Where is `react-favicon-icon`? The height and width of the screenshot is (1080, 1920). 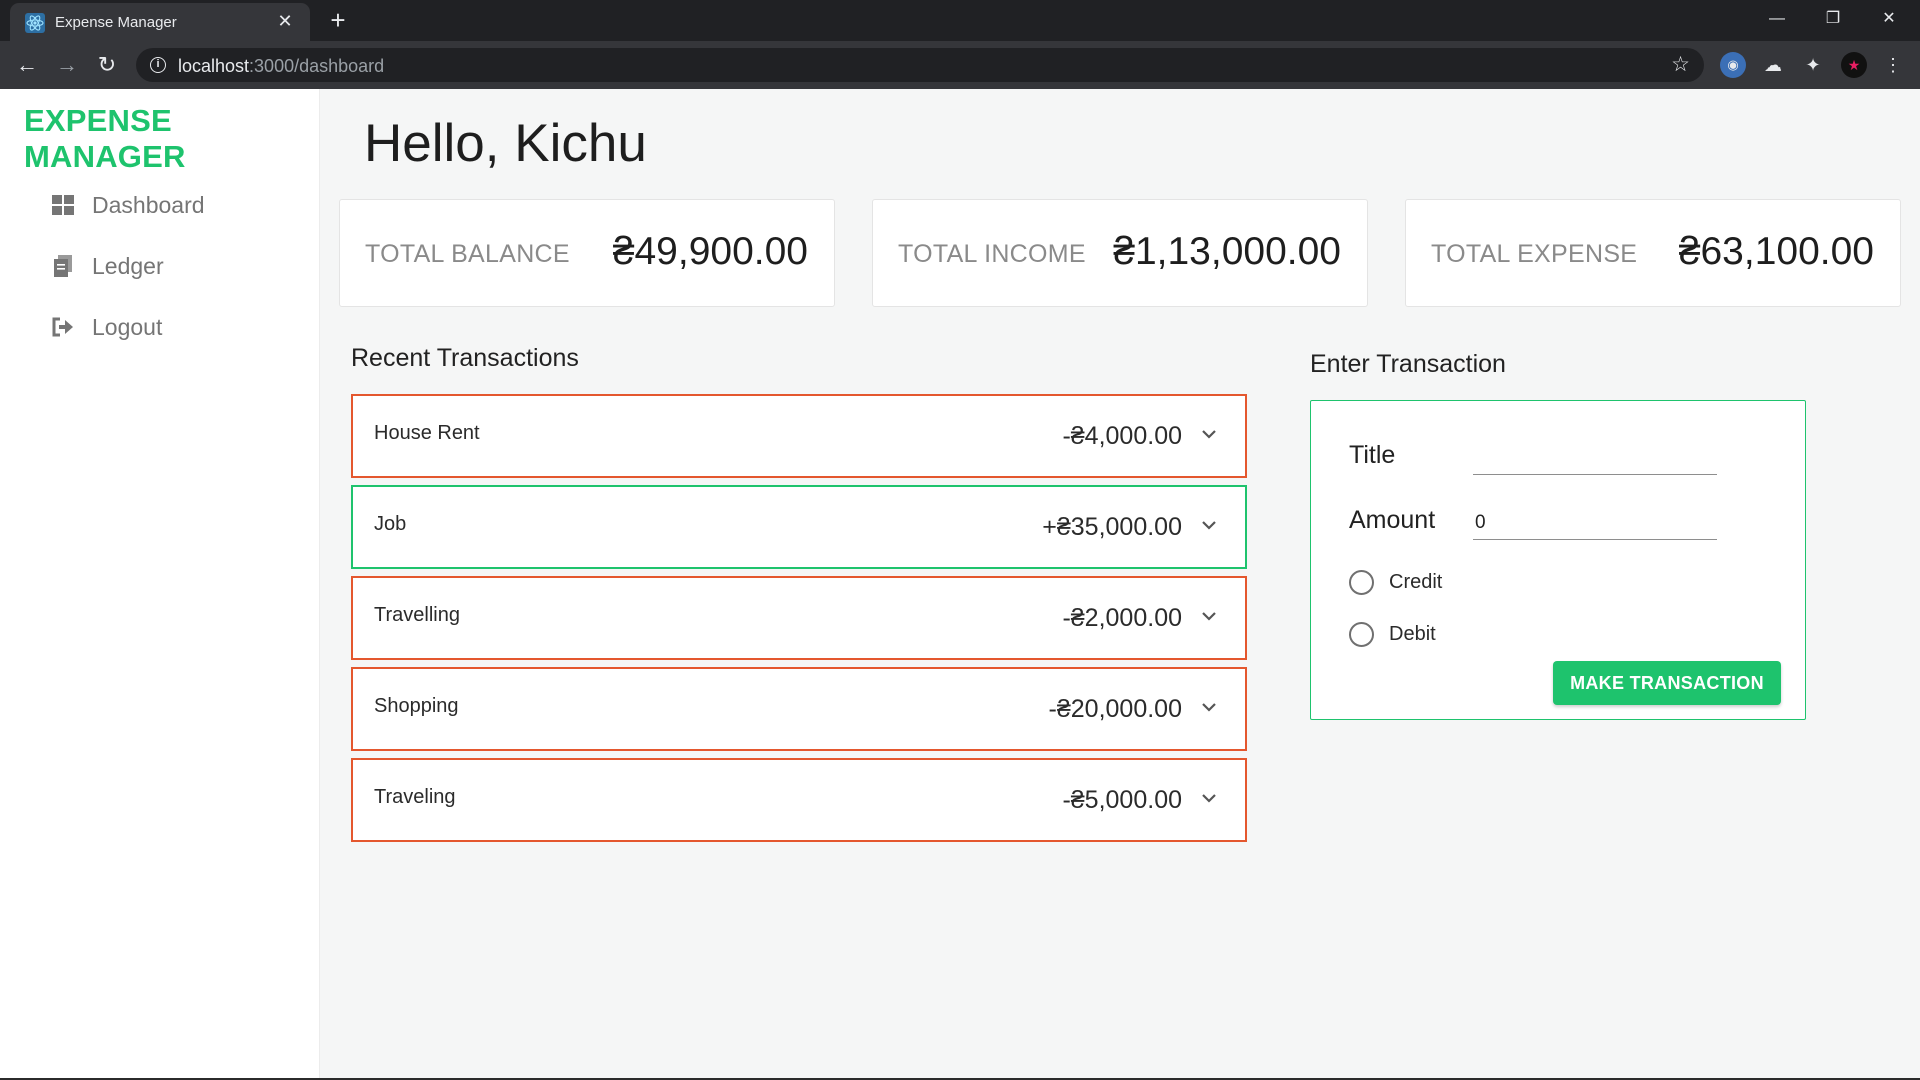
react-favicon-icon is located at coordinates (35, 23).